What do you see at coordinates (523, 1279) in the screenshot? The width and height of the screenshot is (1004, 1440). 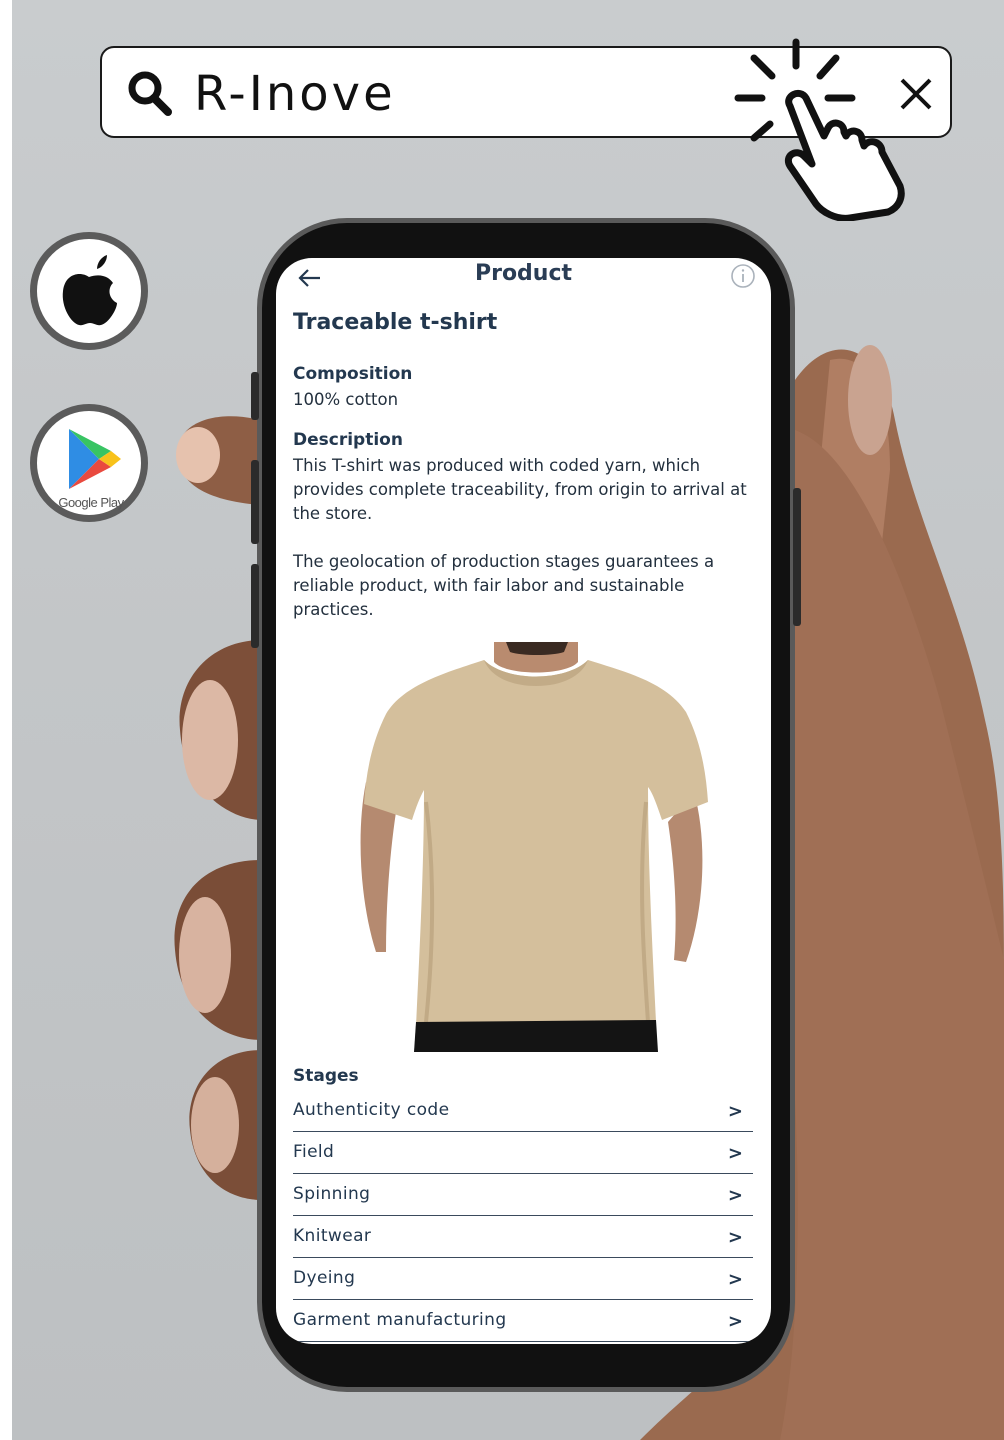 I see `stage-item-dyeing: Dyeing >` at bounding box center [523, 1279].